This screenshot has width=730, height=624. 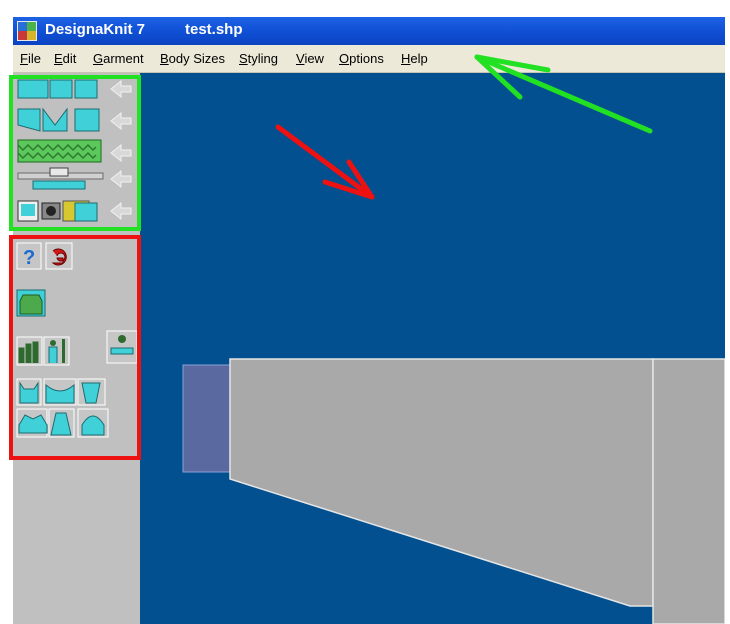 I want to click on menu-garment: Garment, so click(x=118, y=58).